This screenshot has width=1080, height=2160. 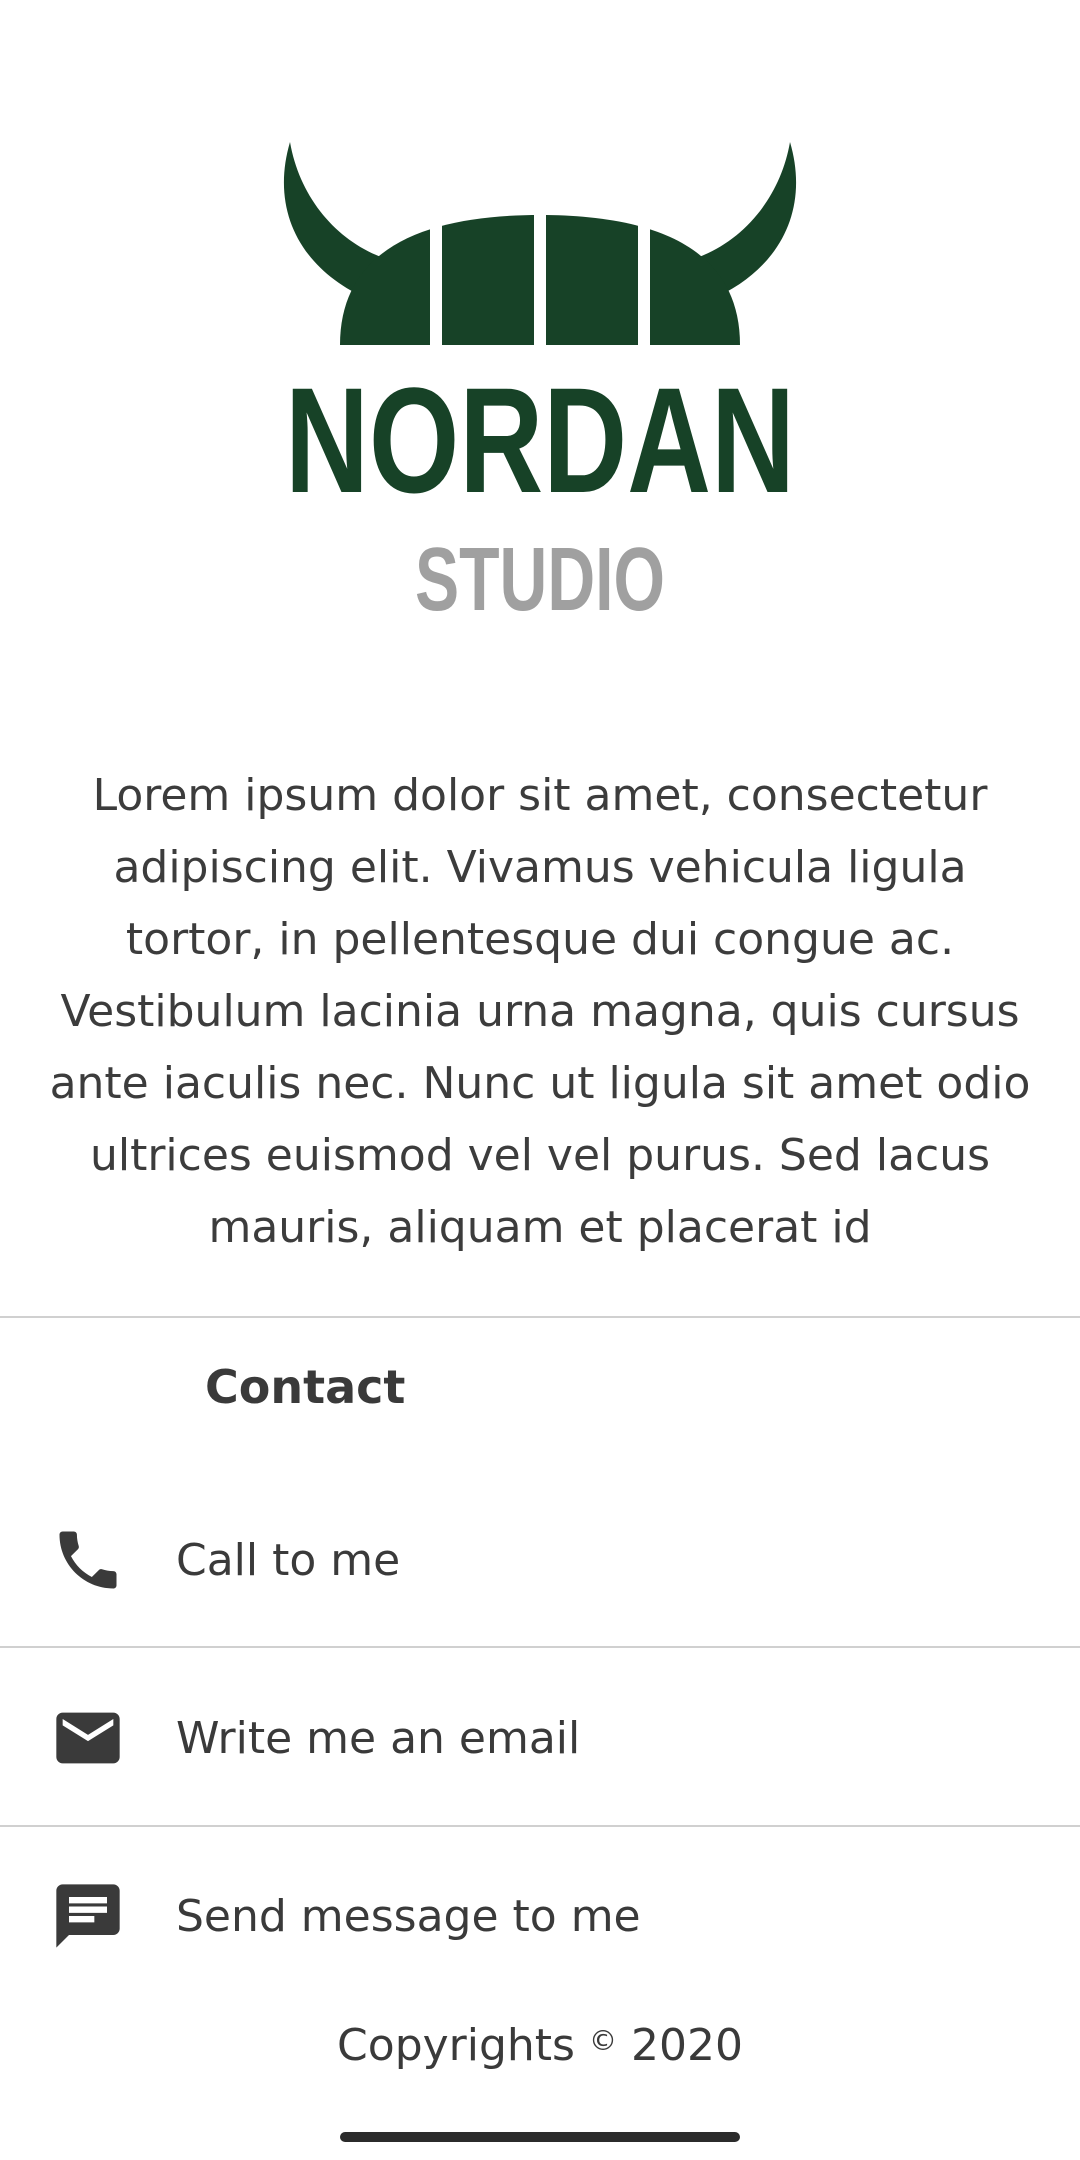 I want to click on nordan-studio-logo: NORDAN STUDIO, so click(x=540, y=380).